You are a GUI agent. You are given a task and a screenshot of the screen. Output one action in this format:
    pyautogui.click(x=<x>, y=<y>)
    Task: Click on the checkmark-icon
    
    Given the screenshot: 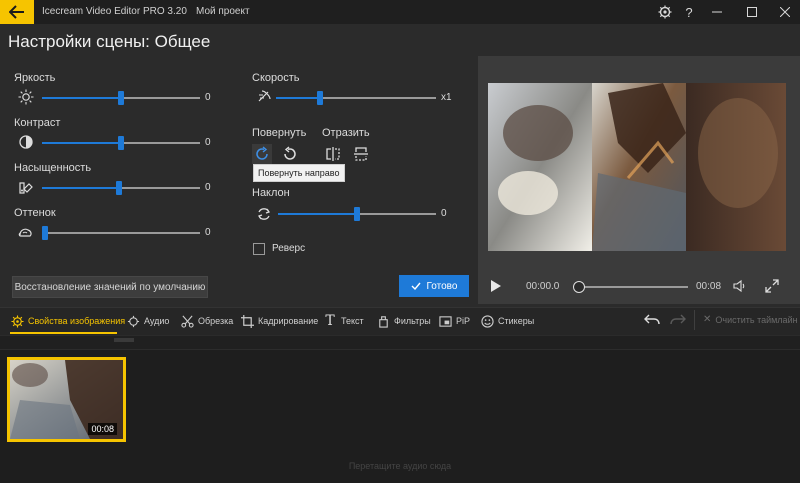 What is the action you would take?
    pyautogui.click(x=416, y=286)
    